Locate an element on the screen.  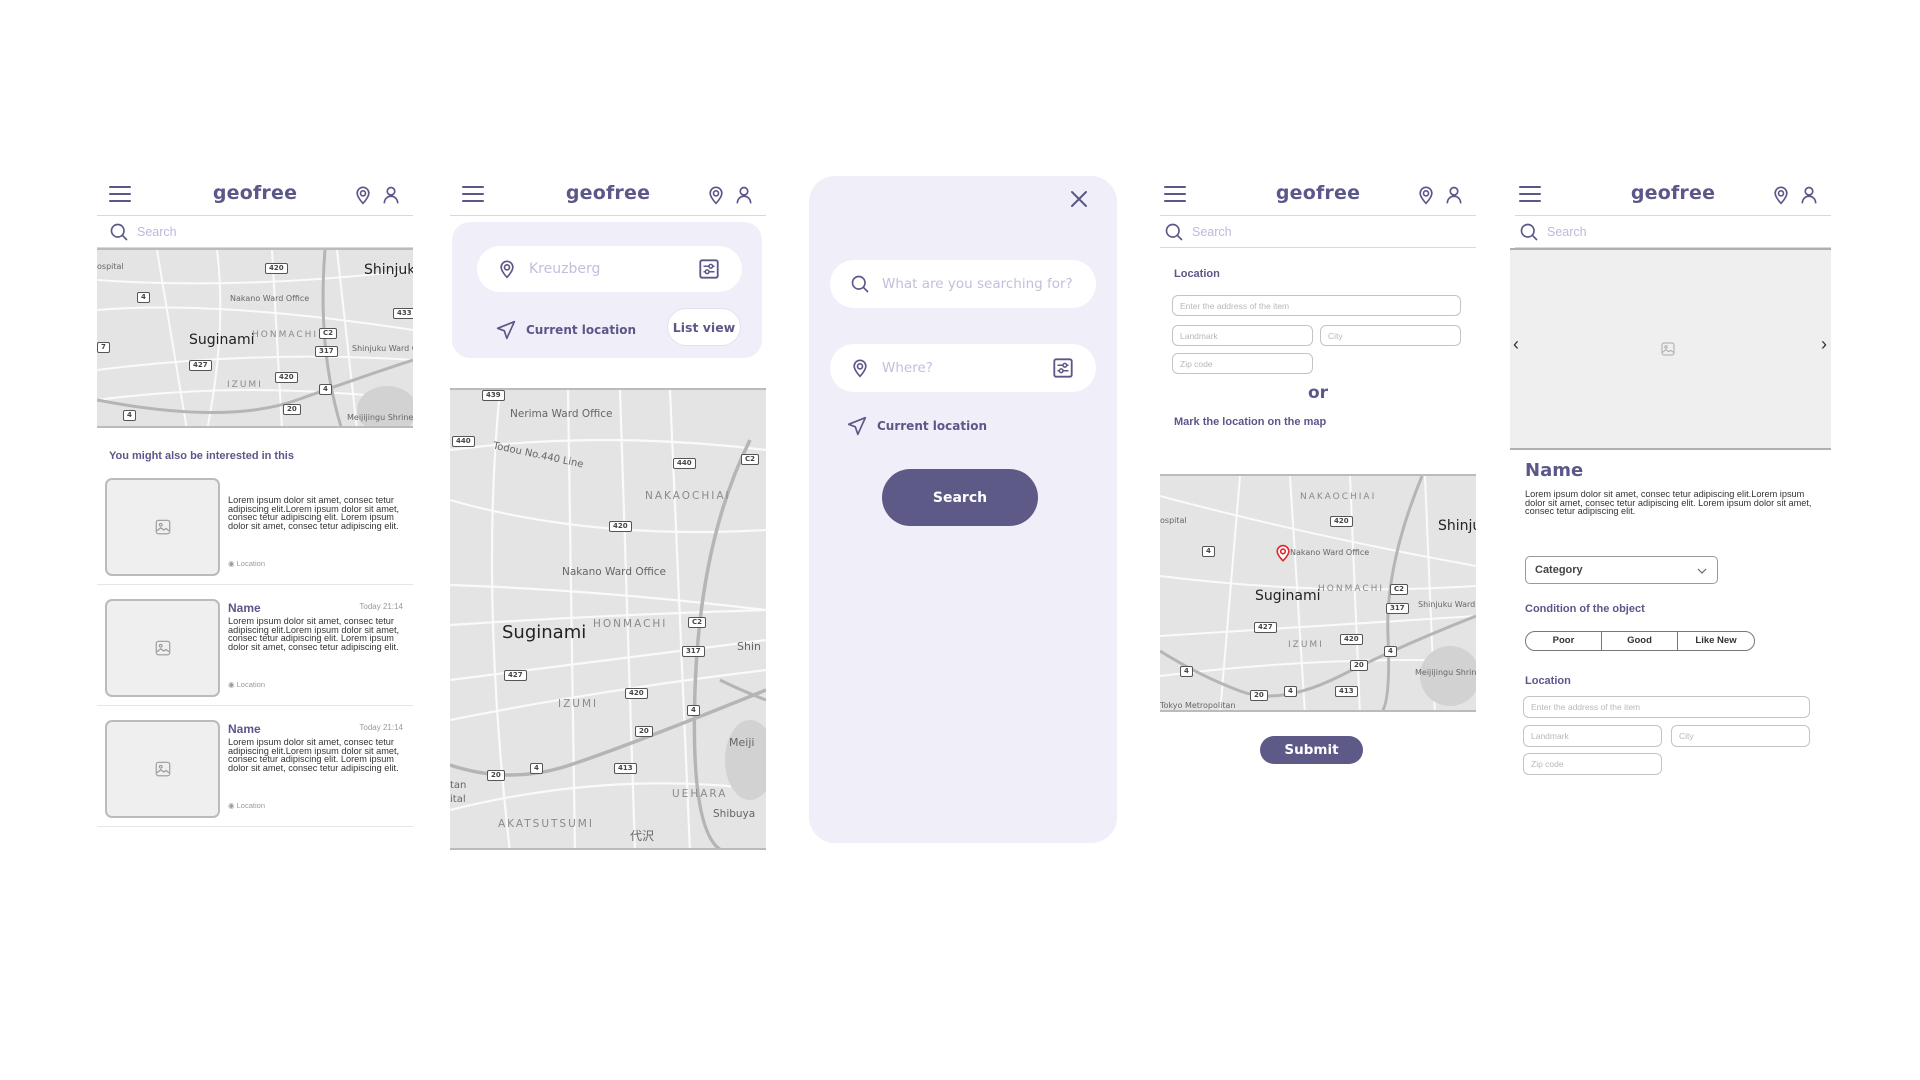
app-header: geofree is located at coordinates (608, 196).